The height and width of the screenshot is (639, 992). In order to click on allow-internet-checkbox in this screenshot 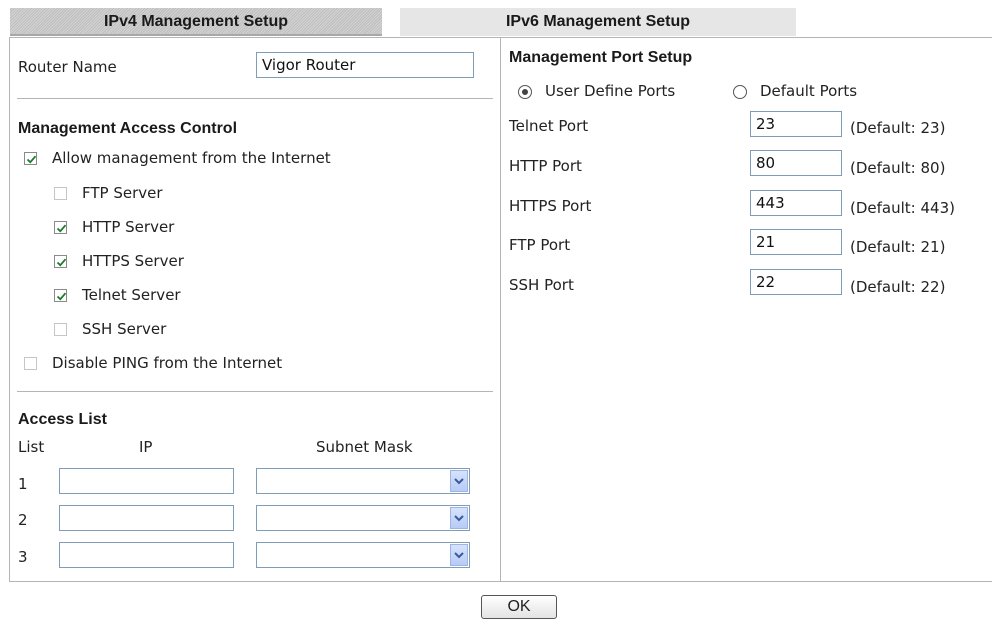, I will do `click(30, 158)`.